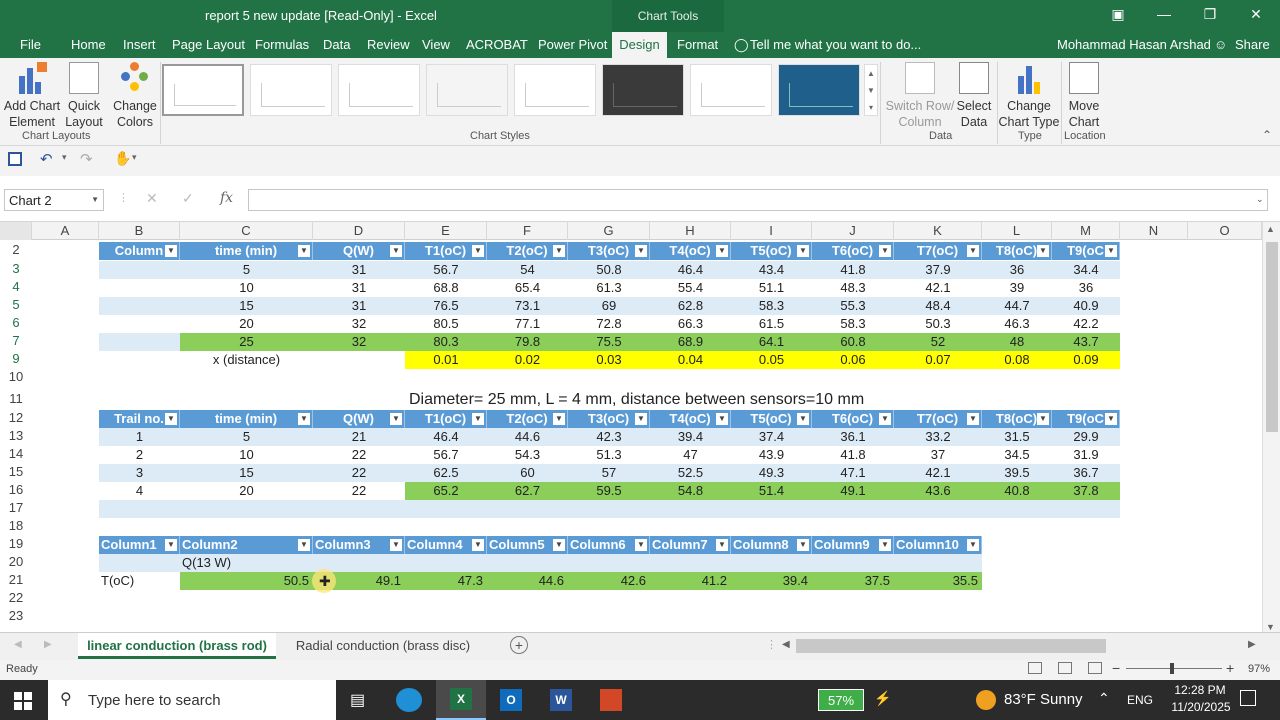 The width and height of the screenshot is (1280, 720). I want to click on table1-cell: 73.1, so click(527, 306).